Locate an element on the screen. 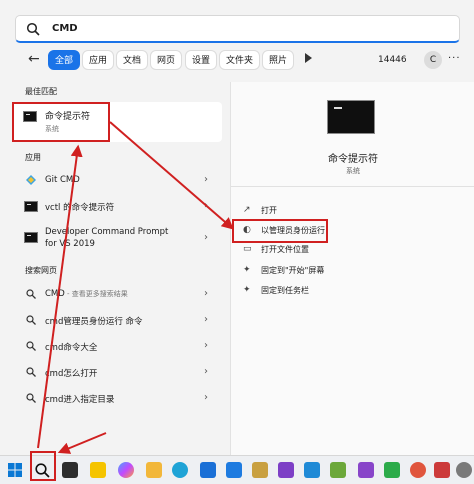 This screenshot has height=484, width=474. filter-web: 网页 is located at coordinates (166, 60).